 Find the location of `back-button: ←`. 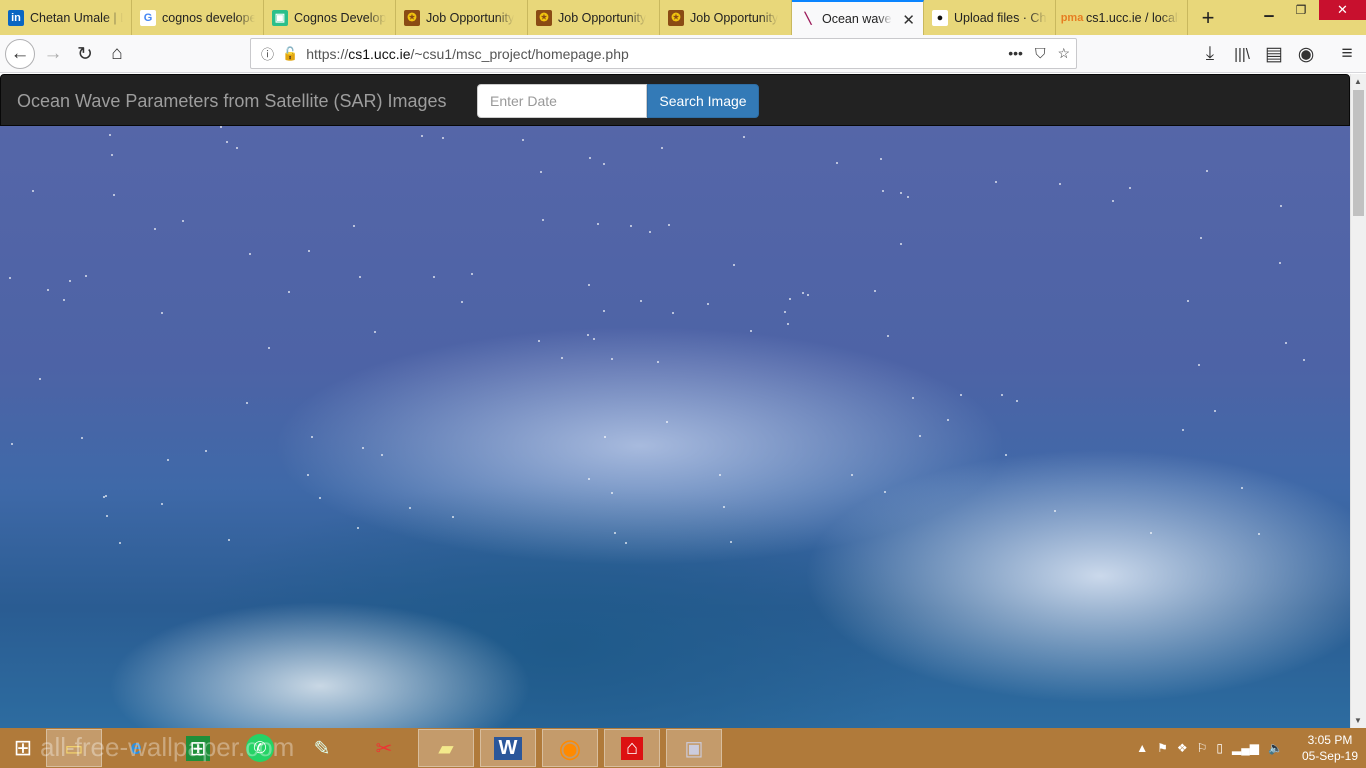

back-button: ← is located at coordinates (20, 54).